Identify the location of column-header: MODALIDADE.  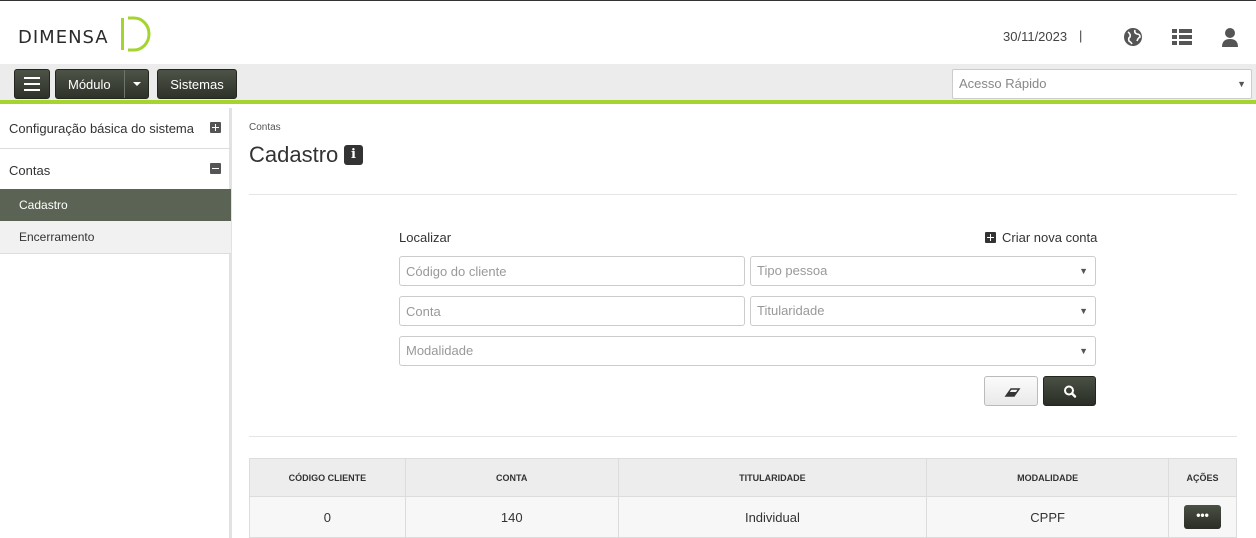
(1048, 477).